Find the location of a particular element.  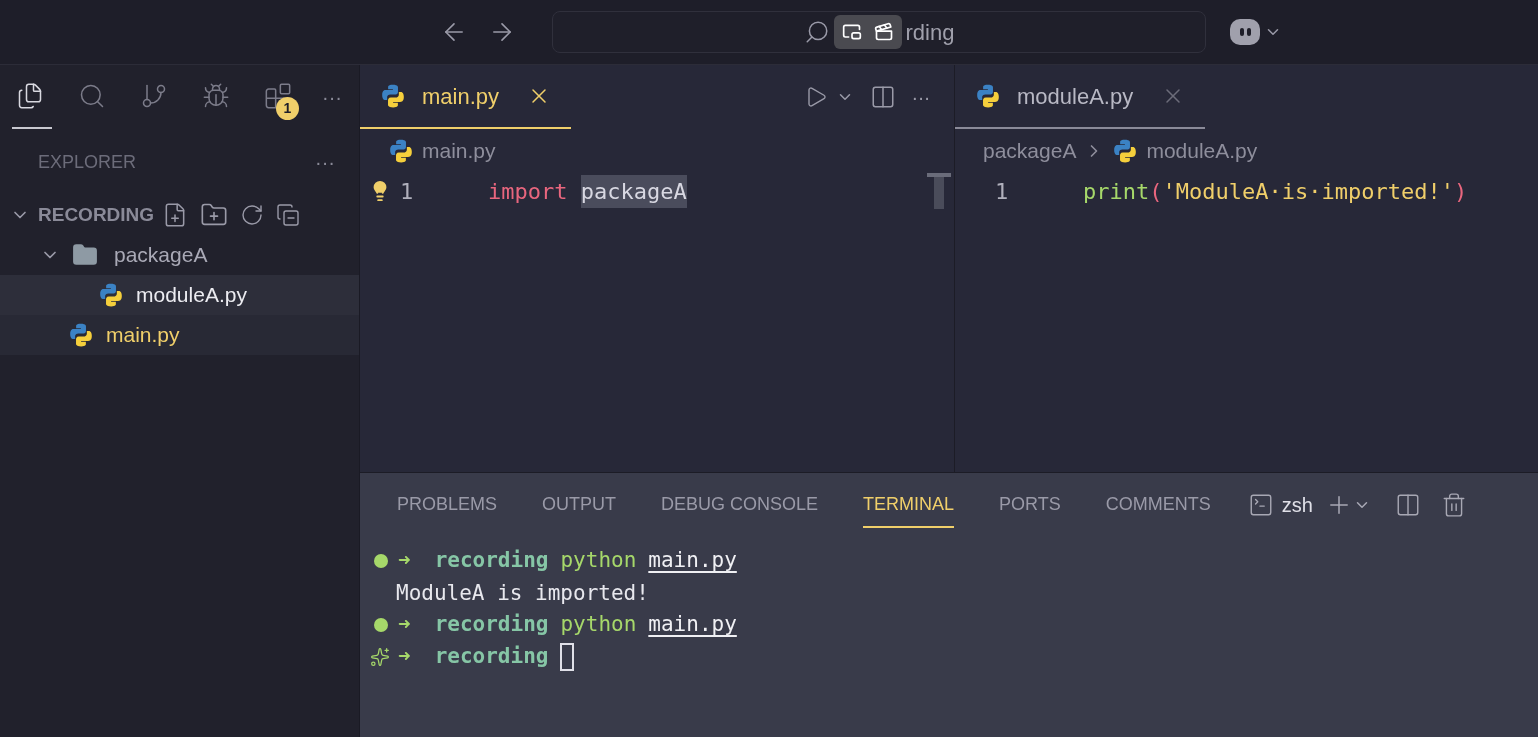

search-field: rding is located at coordinates (879, 32).